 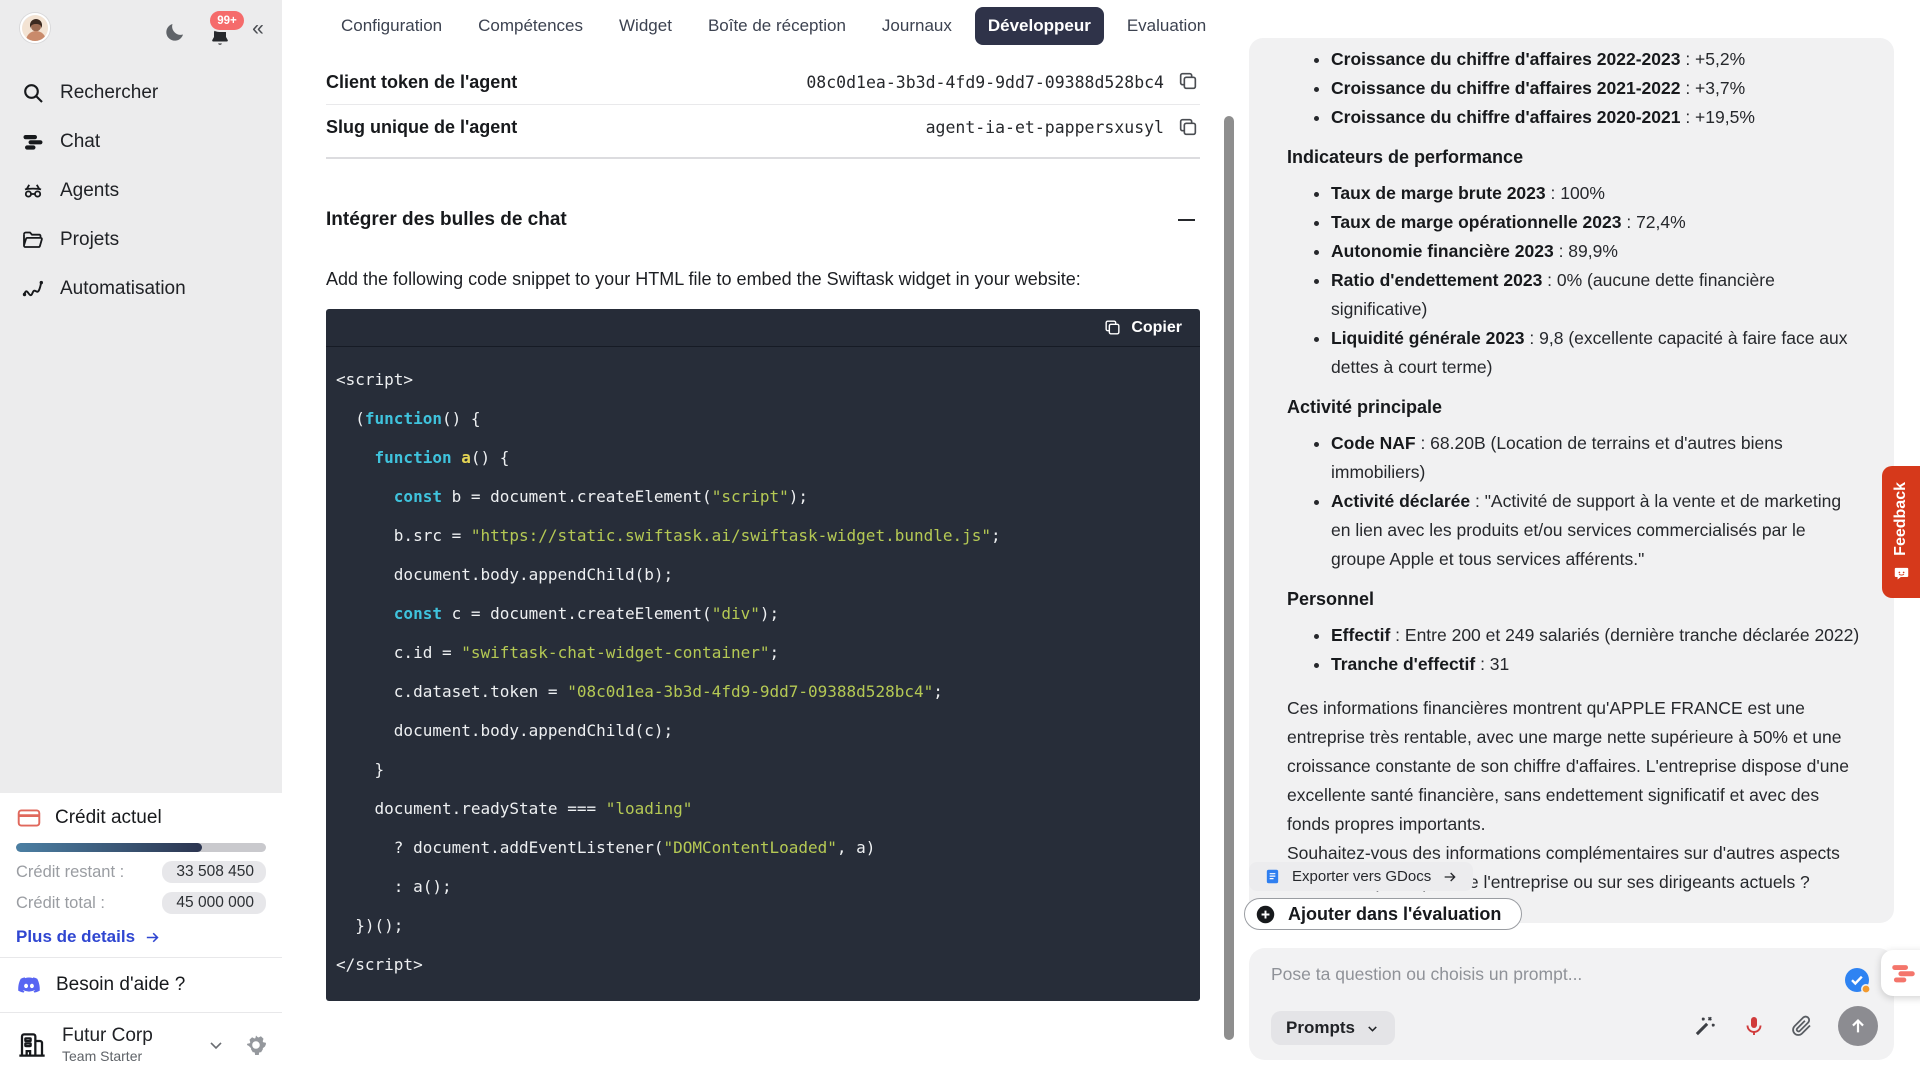 I want to click on magic-wand-icon, so click(x=1705, y=1026).